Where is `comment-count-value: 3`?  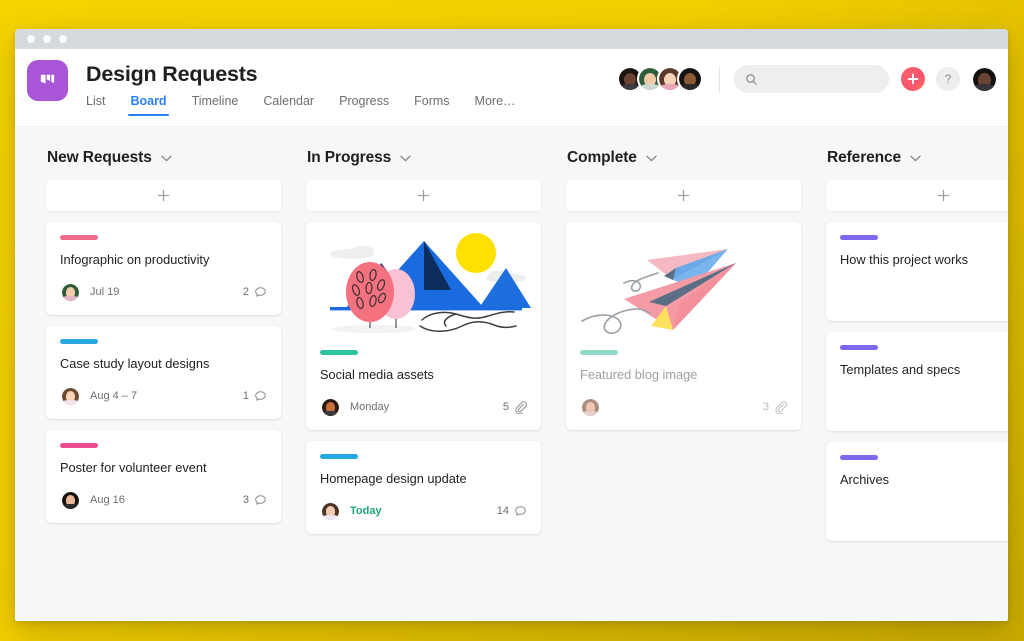 comment-count-value: 3 is located at coordinates (245, 500).